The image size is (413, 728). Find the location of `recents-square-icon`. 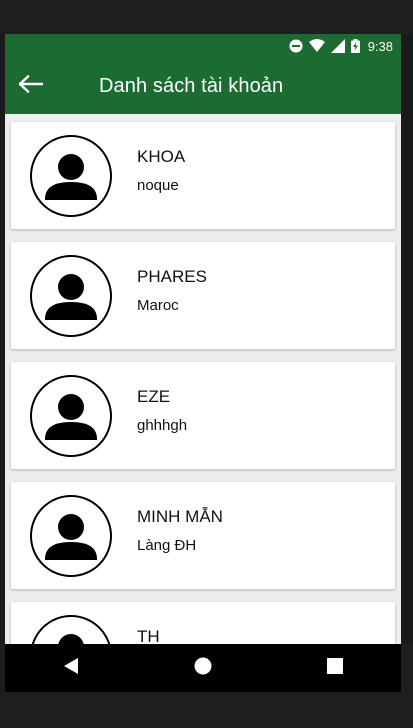

recents-square-icon is located at coordinates (335, 668).